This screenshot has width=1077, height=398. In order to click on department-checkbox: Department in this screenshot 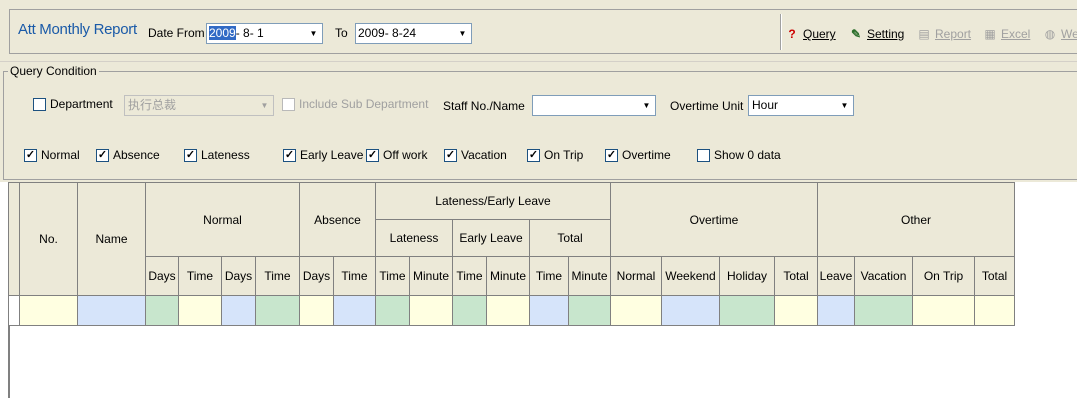, I will do `click(73, 104)`.